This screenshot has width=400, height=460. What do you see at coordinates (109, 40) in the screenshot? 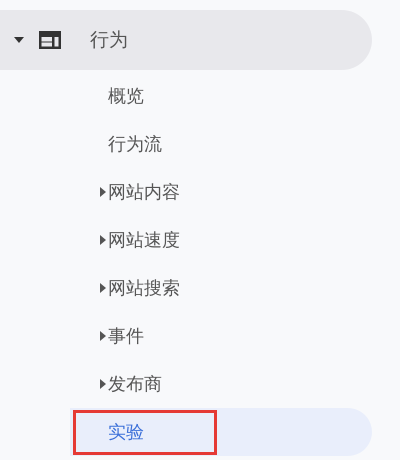
I see `section-label: 行为` at bounding box center [109, 40].